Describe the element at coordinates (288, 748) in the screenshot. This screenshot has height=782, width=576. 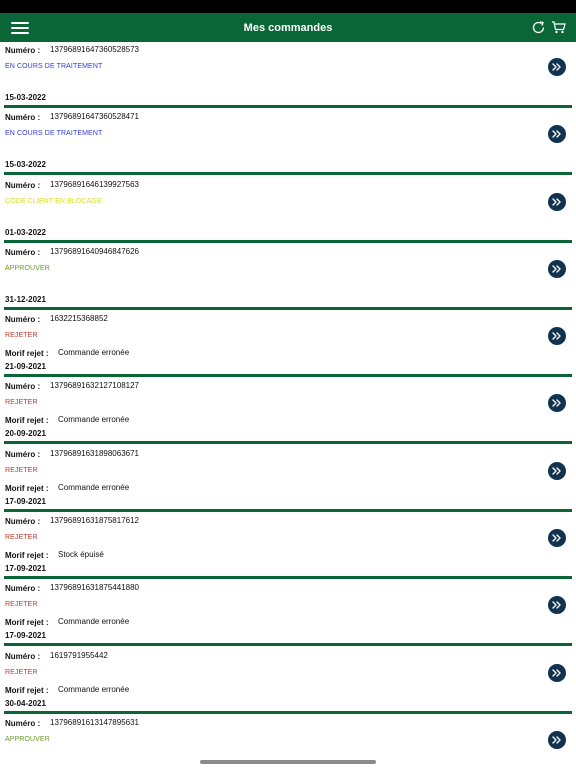
I see `order-card: Numéro : 13796891613147895631 APPROUVER` at that location.